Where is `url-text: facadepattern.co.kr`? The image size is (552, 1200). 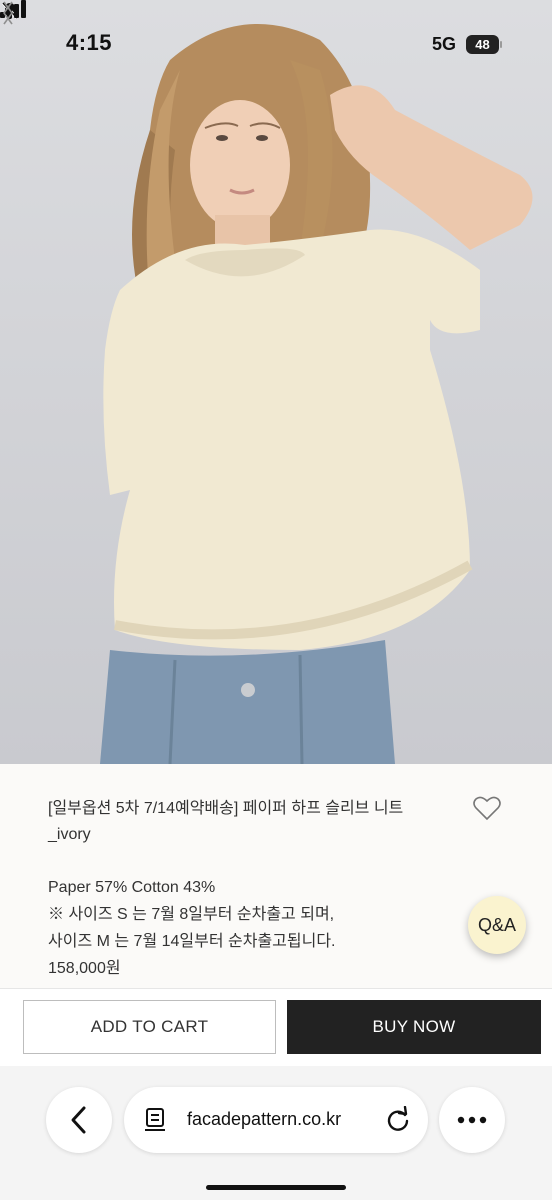 url-text: facadepattern.co.kr is located at coordinates (264, 1119).